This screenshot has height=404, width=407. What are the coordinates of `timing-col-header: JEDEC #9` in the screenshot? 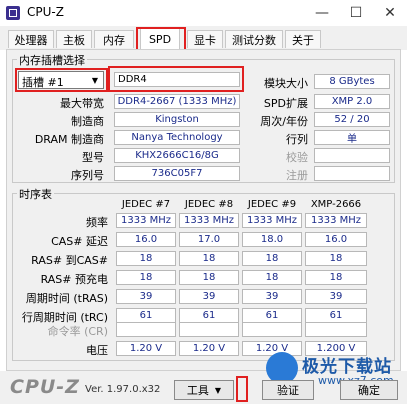 It's located at (272, 204).